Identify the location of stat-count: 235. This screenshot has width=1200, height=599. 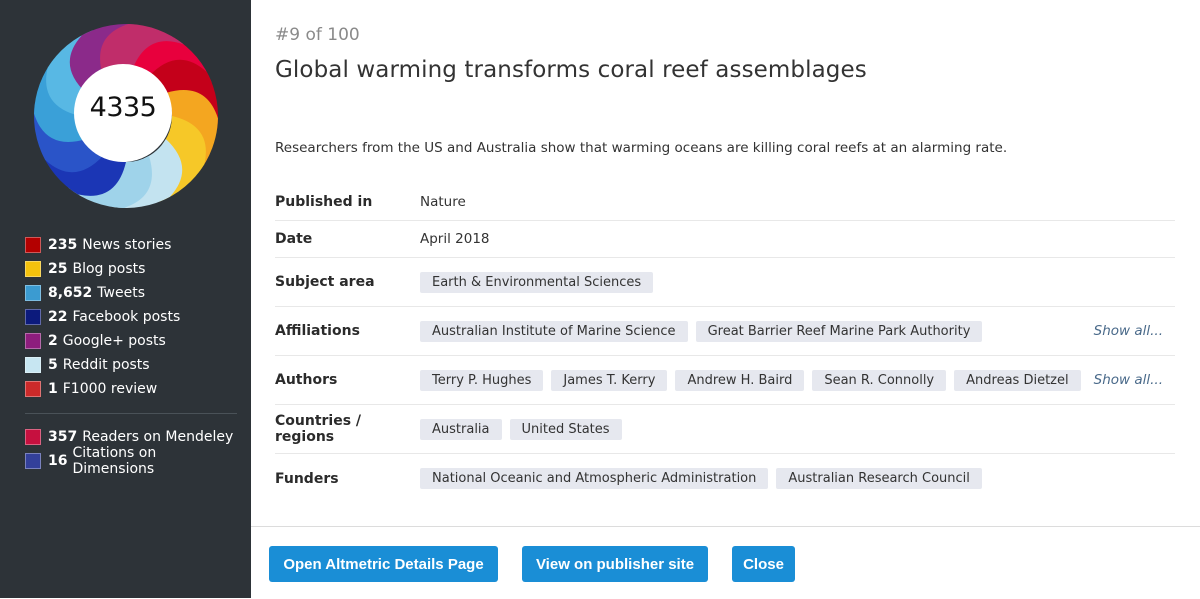
(63, 245).